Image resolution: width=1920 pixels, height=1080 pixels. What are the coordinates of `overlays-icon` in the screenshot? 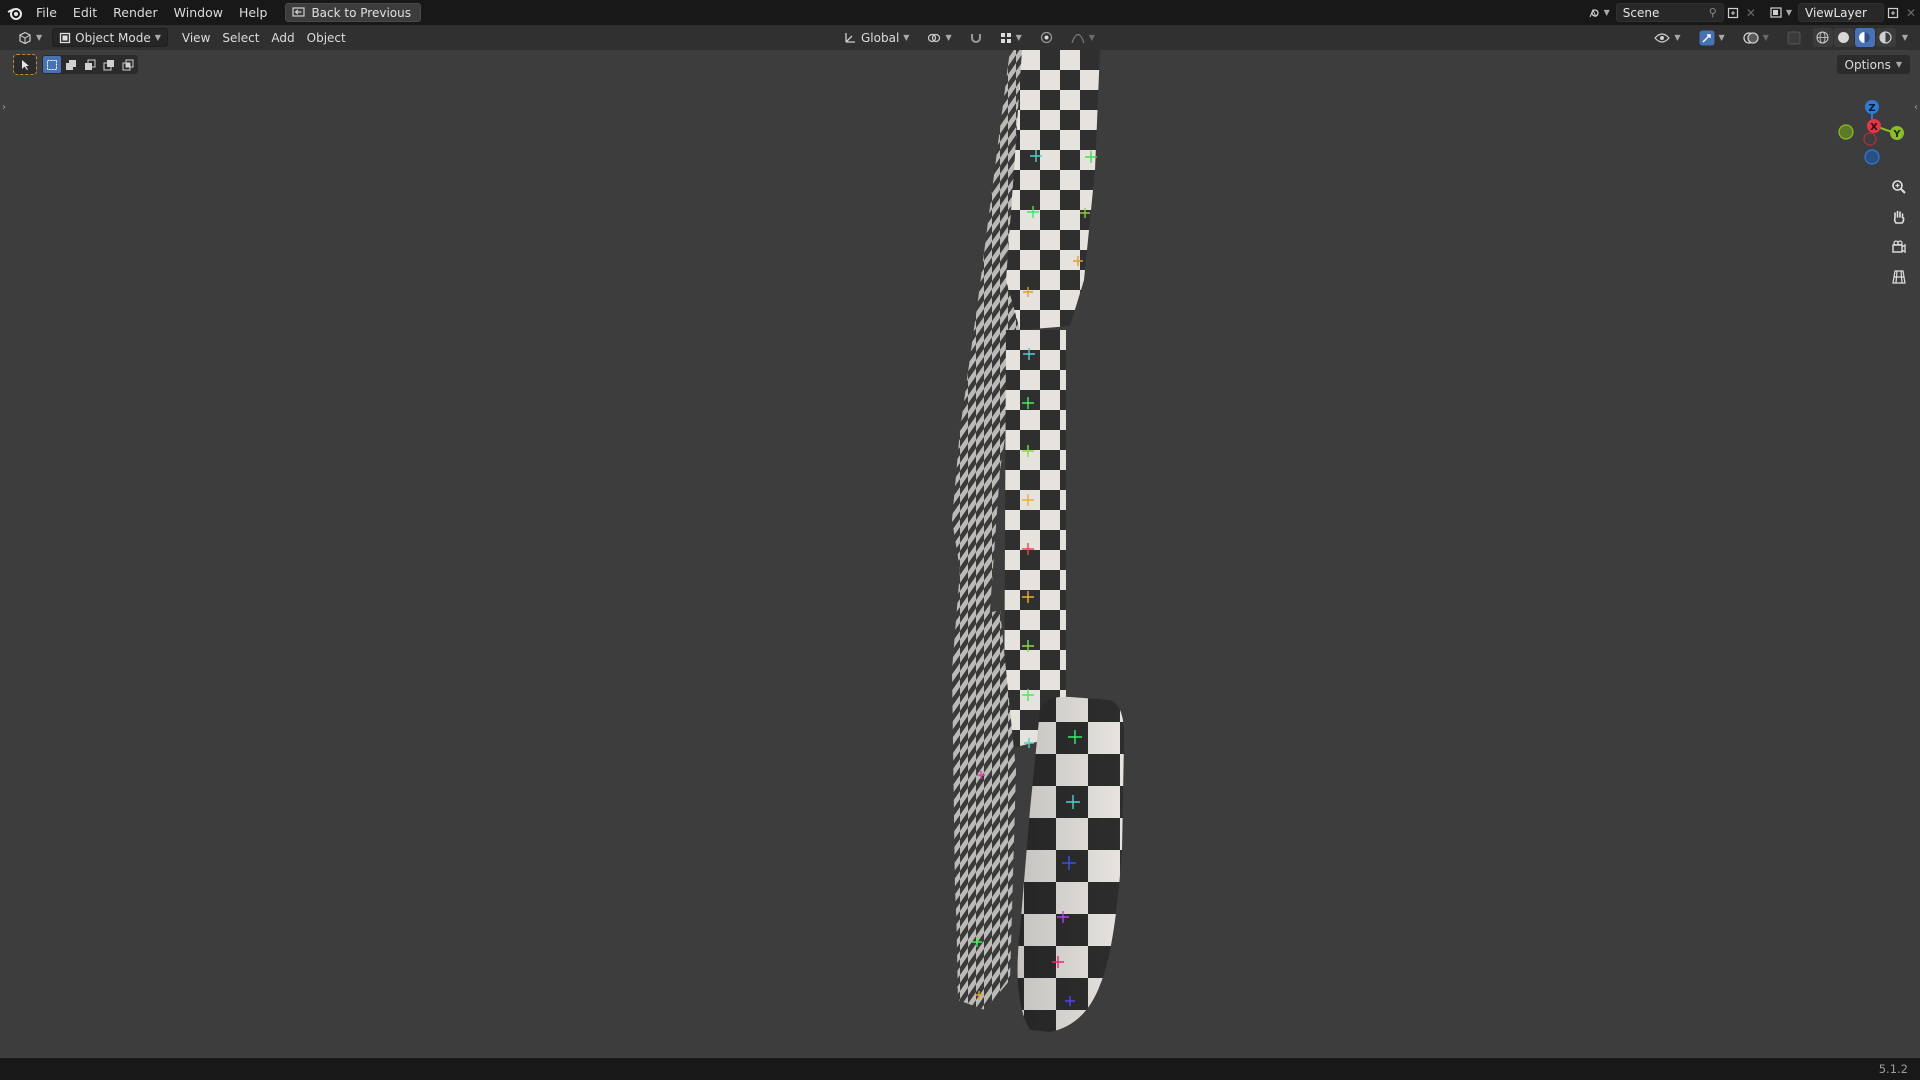 It's located at (1751, 37).